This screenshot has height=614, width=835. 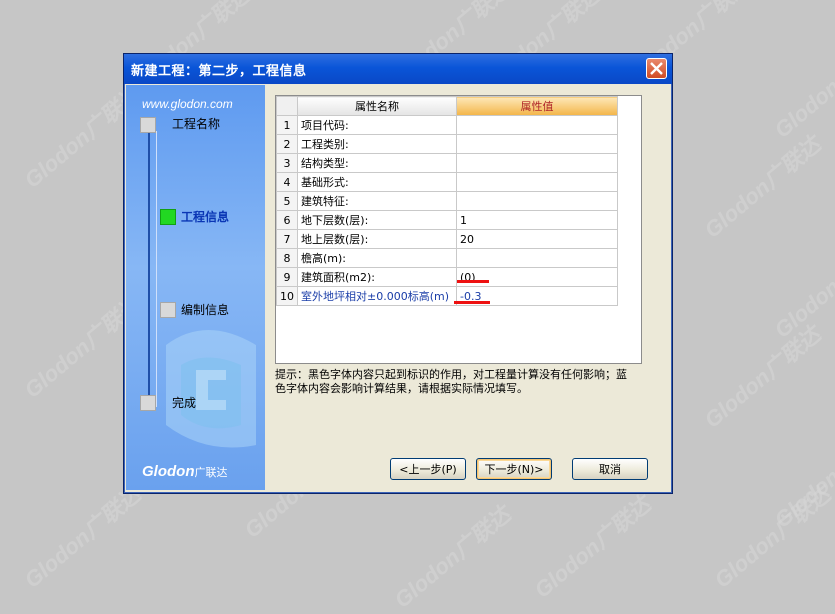 What do you see at coordinates (377, 125) in the screenshot?
I see `property-name-cell: 项目代码:` at bounding box center [377, 125].